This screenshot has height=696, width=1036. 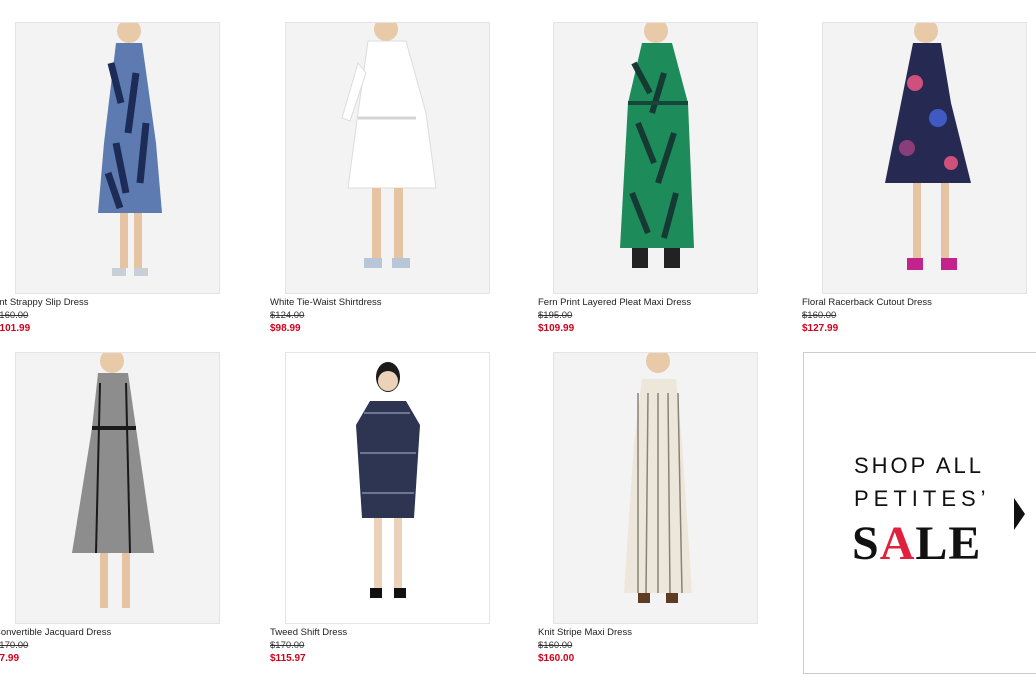 I want to click on product-name: Knit Stripe Maxi Dress, so click(x=585, y=632).